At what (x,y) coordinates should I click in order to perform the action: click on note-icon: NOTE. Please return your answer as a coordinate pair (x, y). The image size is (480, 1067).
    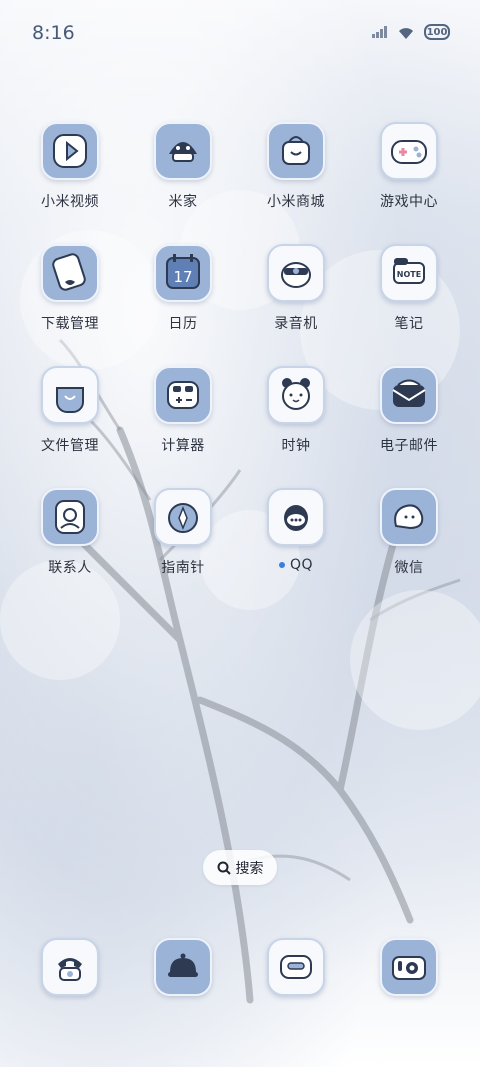
    Looking at the image, I should click on (409, 273).